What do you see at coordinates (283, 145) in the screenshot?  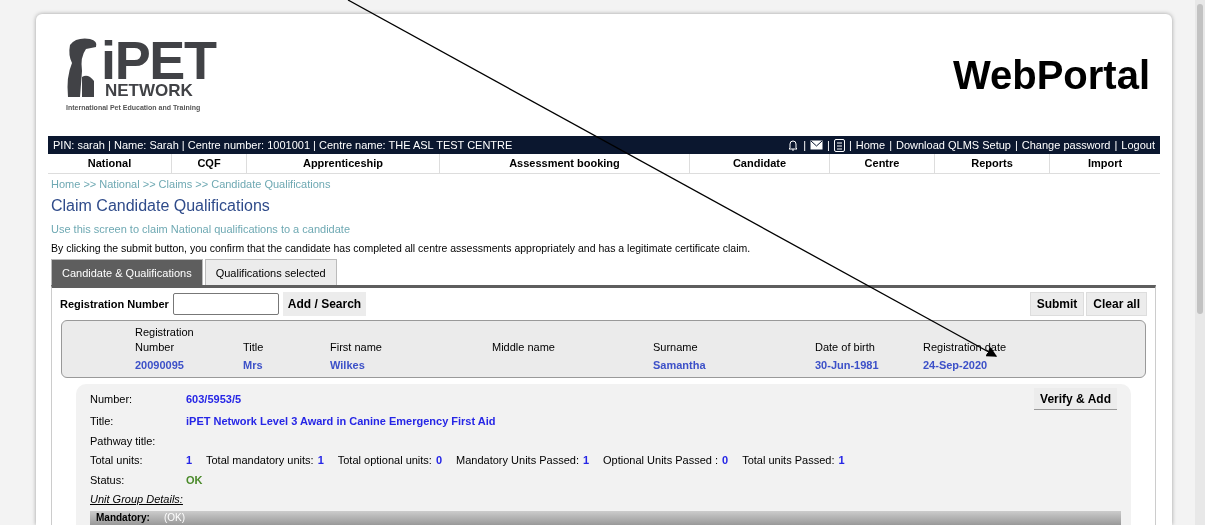 I see `user-info: PIN: sarah | Name: Sarah | Centre number: 1001001 | Centre name: THE ASL TEST CENTRE` at bounding box center [283, 145].